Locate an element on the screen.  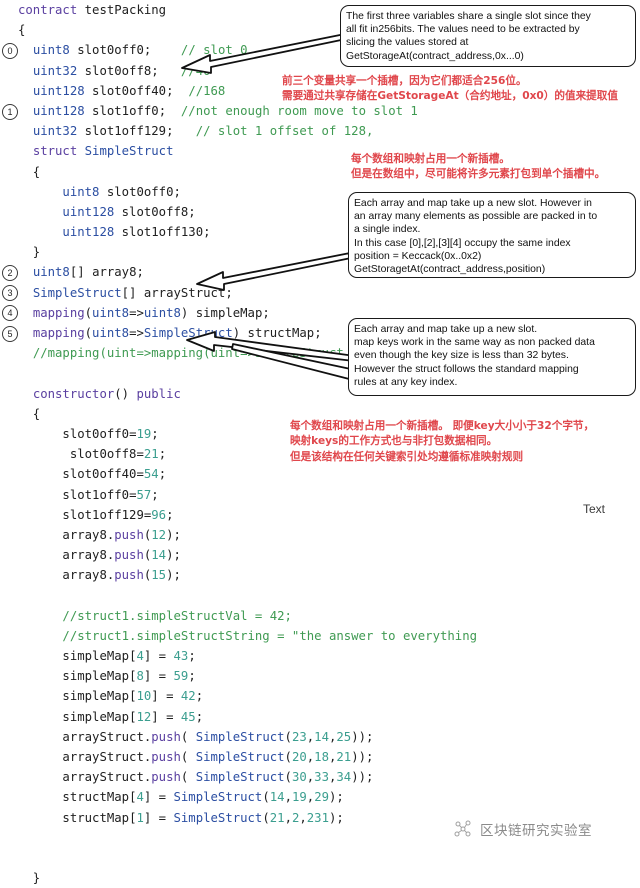
chinese-note-array: 每个数组和映射占用一个新插槽。 但是在数组中，尽可能将许多元素打包到单个插槽中。 is located at coordinates (478, 167).